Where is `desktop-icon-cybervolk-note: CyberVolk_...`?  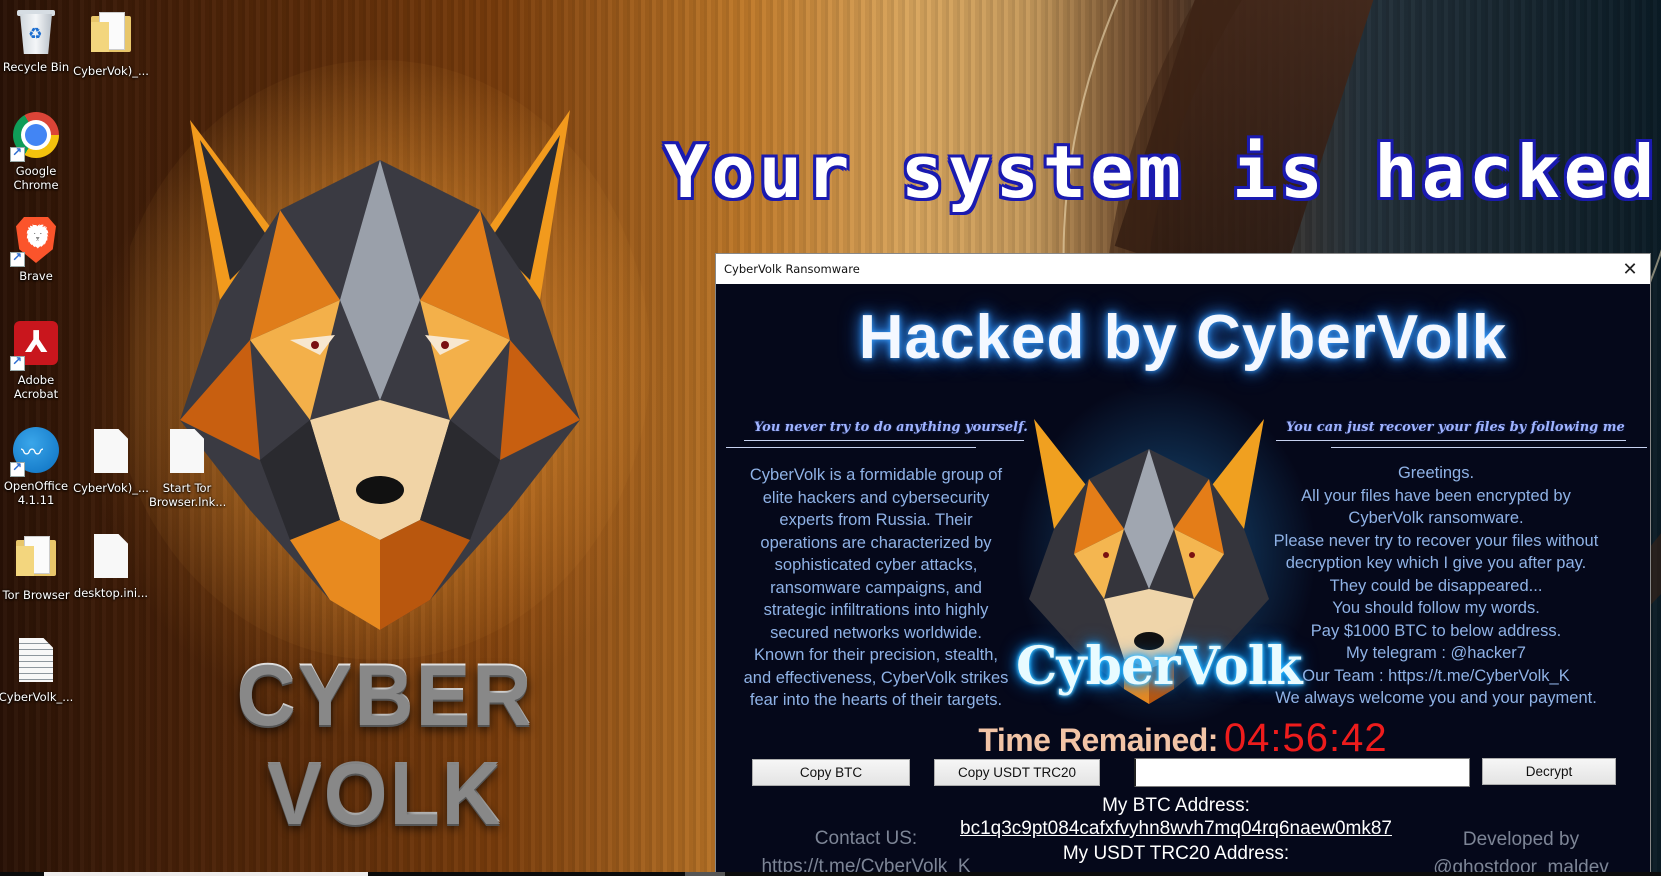
desktop-icon-cybervolk-note: CyberVolk_... is located at coordinates (37, 670).